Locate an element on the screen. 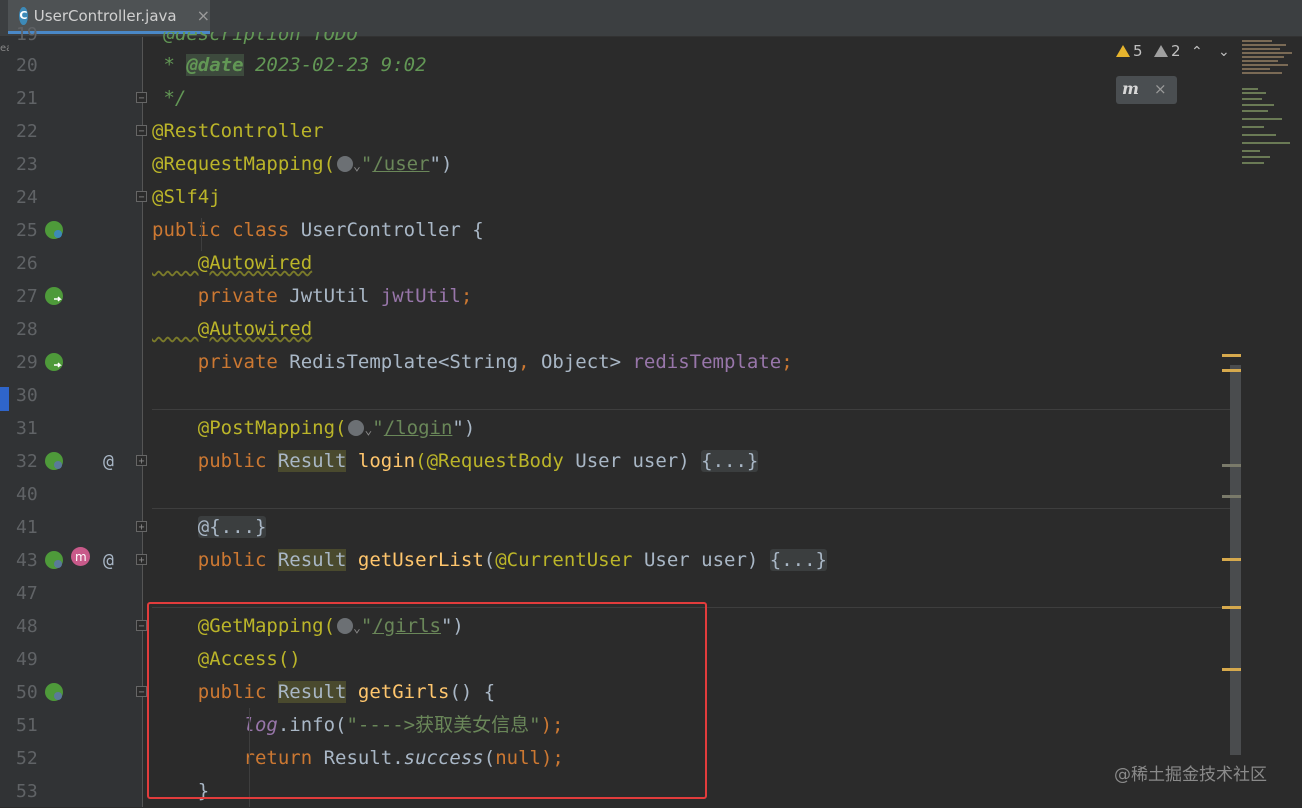 The image size is (1302, 808). line-number: 53 is located at coordinates (27, 791).